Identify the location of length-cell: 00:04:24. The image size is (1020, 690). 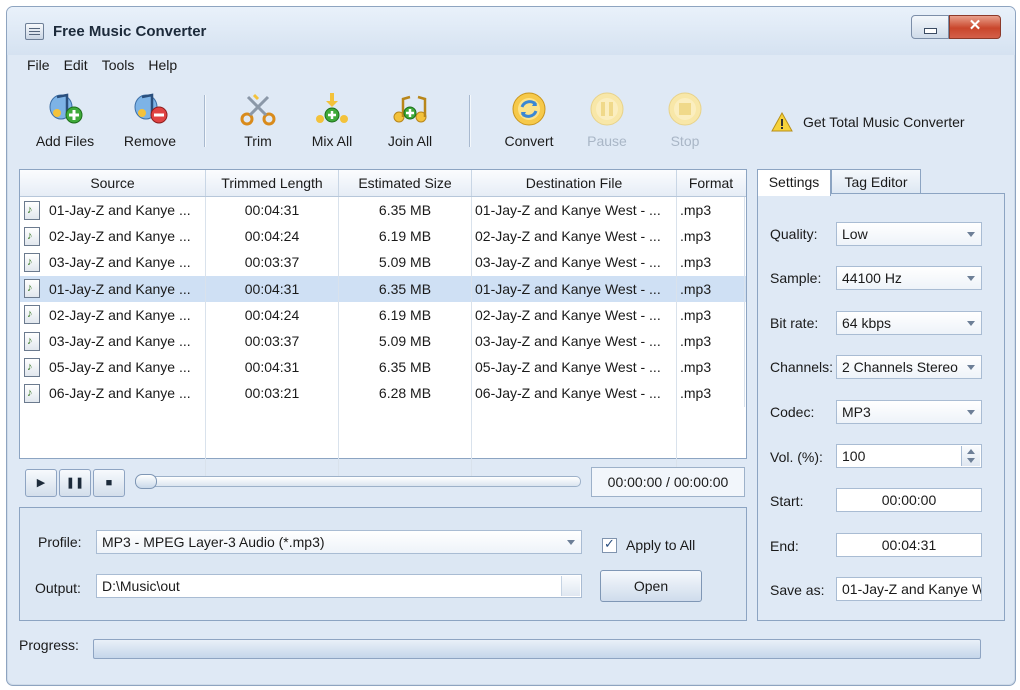
(272, 236).